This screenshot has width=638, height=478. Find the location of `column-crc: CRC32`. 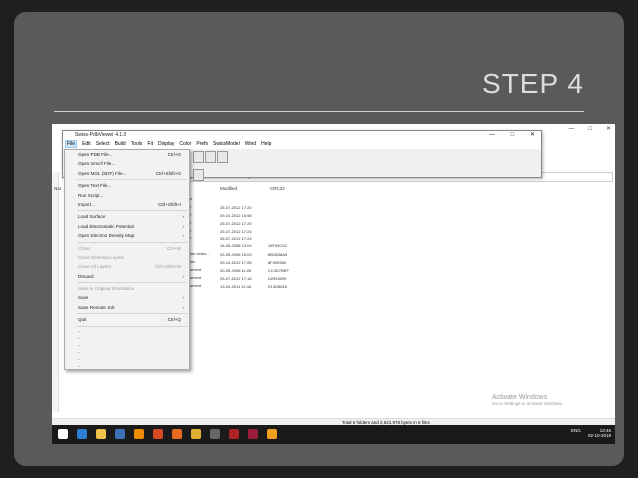

column-crc: CRC32 is located at coordinates (277, 188).